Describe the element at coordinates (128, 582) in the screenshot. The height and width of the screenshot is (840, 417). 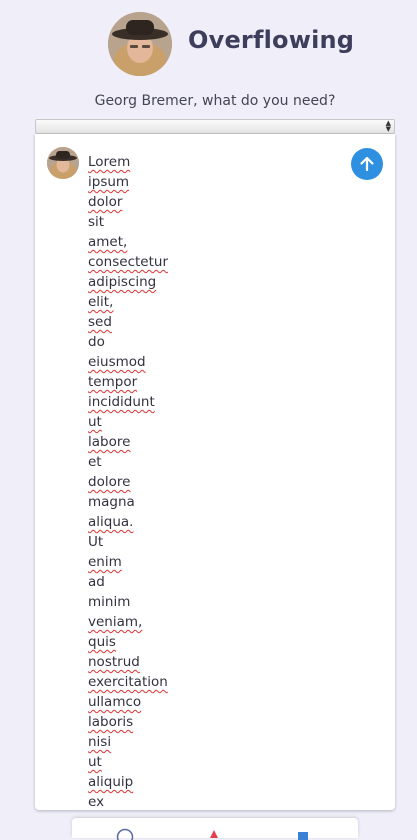
I see `message-word: ad` at that location.